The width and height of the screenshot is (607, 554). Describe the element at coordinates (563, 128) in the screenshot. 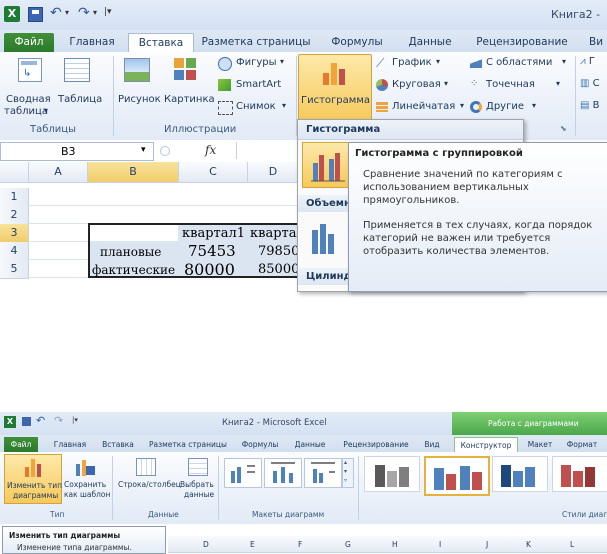

I see `dialog-launcher-icon: ⬊` at that location.